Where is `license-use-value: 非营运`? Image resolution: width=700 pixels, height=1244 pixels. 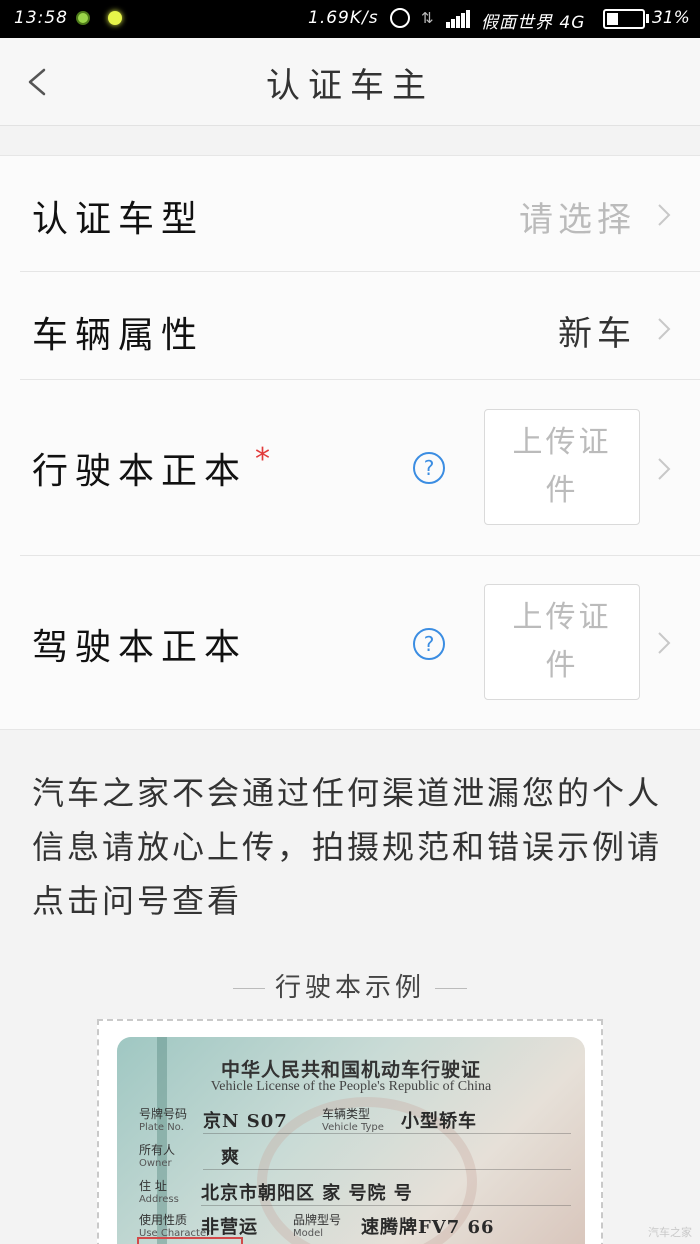 license-use-value: 非营运 is located at coordinates (229, 1227).